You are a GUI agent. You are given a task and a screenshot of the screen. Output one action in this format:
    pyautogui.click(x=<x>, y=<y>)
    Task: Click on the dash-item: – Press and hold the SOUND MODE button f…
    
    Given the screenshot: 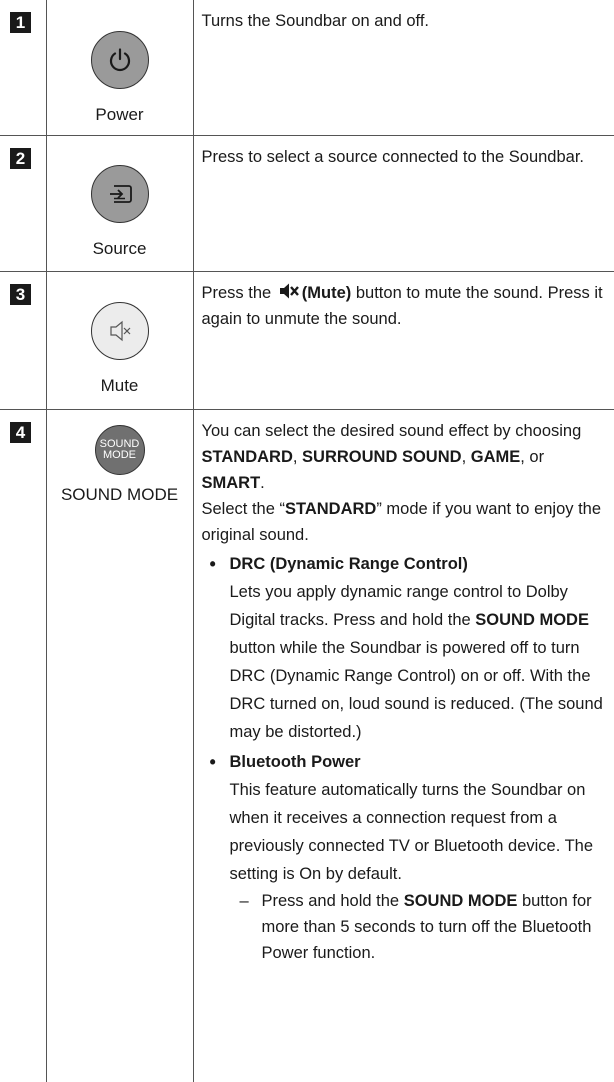 What is the action you would take?
    pyautogui.click(x=415, y=927)
    